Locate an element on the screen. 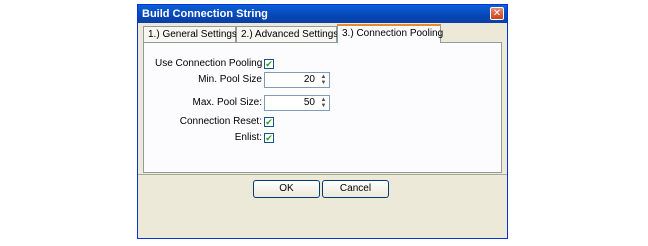 Image resolution: width=648 pixels, height=246 pixels. use-pooling-checkbox: ✔ is located at coordinates (269, 64).